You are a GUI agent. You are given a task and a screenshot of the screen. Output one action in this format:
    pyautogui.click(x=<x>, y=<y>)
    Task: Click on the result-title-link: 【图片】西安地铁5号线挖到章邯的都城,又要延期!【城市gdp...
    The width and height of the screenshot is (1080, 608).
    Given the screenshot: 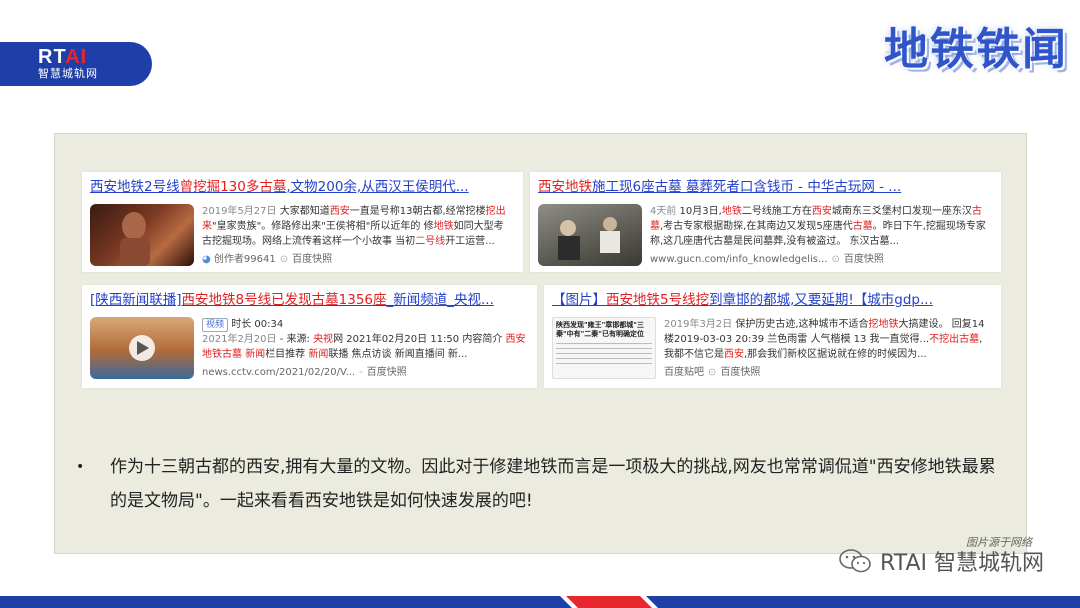 What is the action you would take?
    pyautogui.click(x=772, y=300)
    